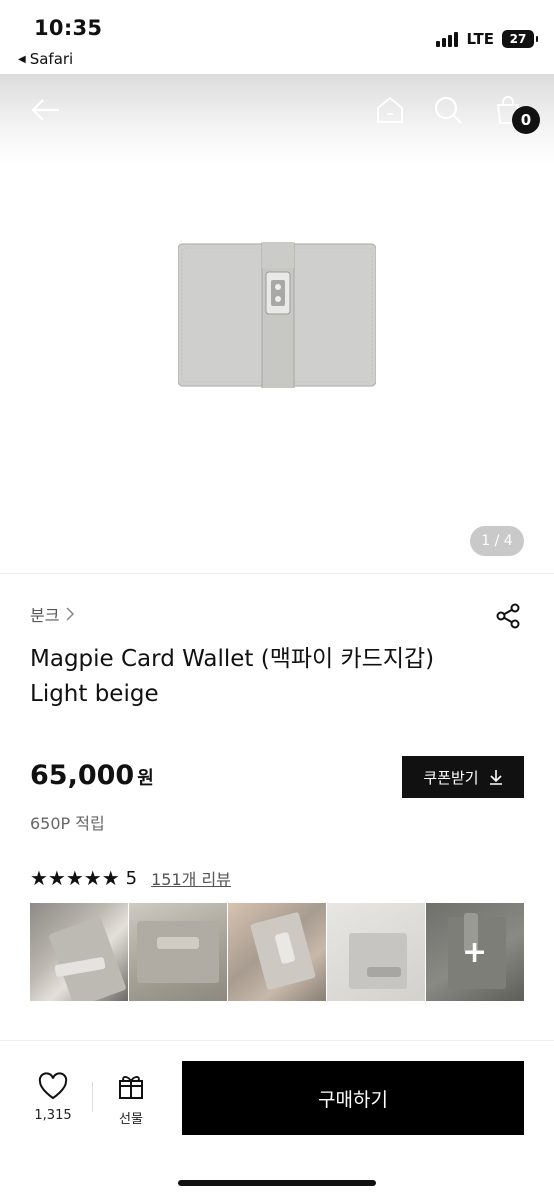  I want to click on wishlist-count: 1,315, so click(53, 1115).